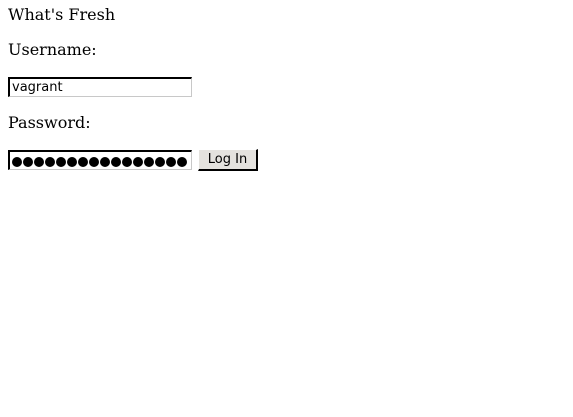 Image resolution: width=573 pixels, height=417 pixels. What do you see at coordinates (52, 49) in the screenshot?
I see `username-label: Username:` at bounding box center [52, 49].